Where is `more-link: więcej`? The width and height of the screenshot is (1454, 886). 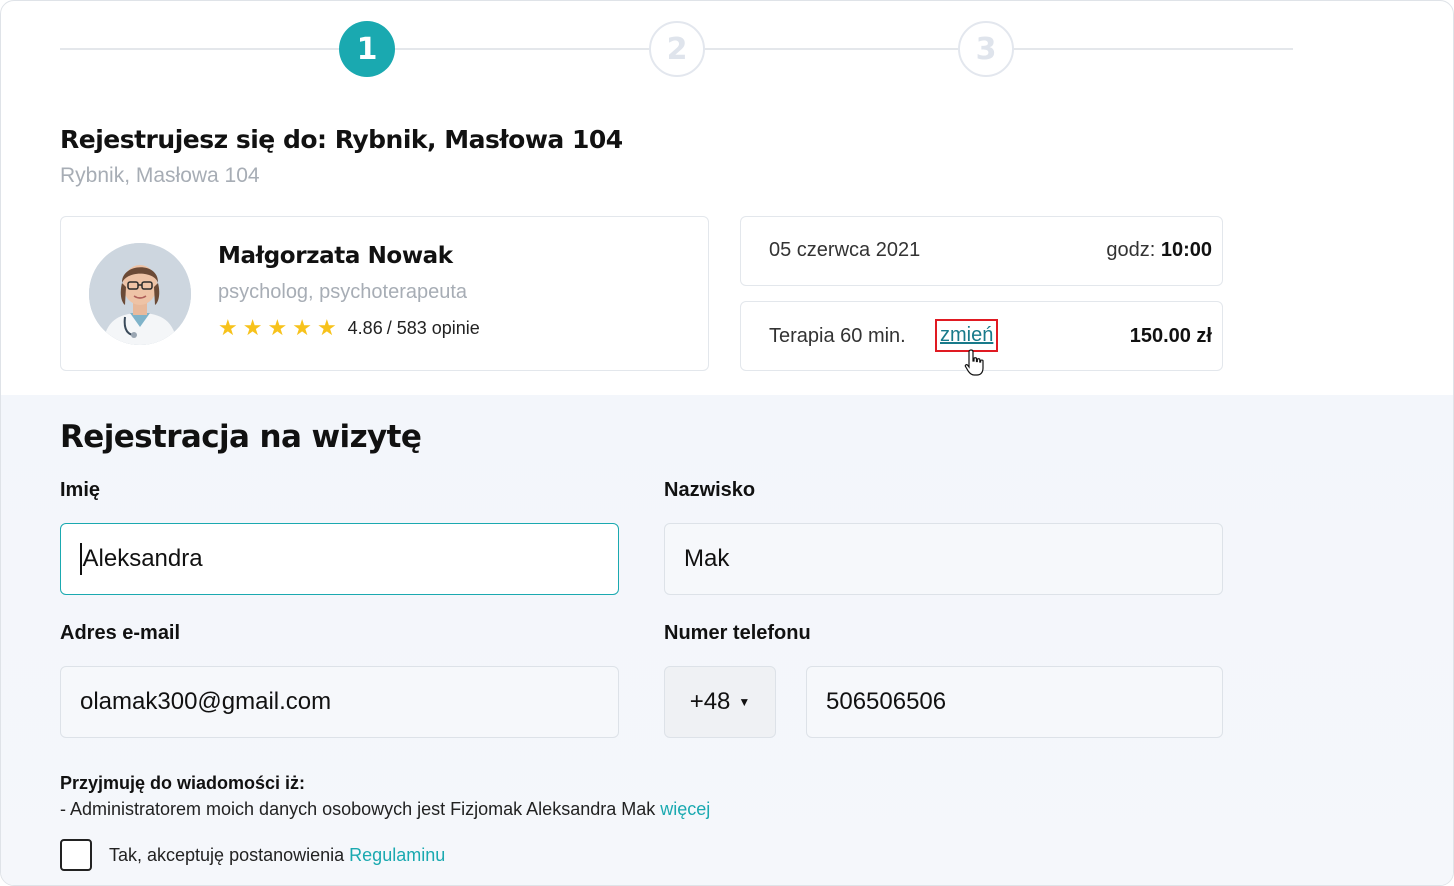 more-link: więcej is located at coordinates (685, 809).